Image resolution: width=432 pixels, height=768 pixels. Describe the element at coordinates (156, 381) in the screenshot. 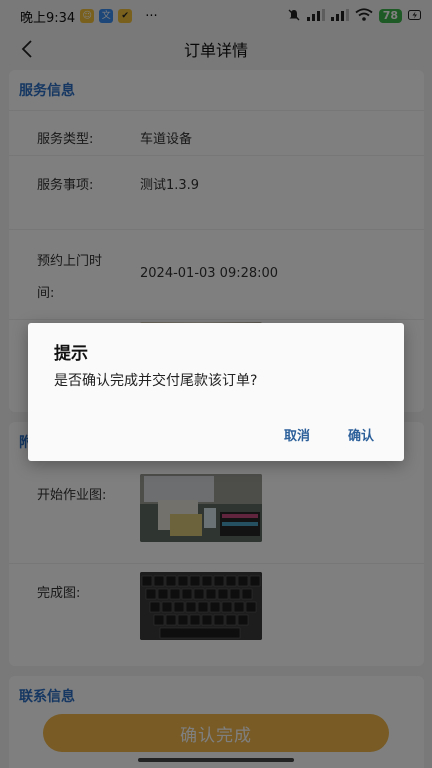

I see `dialog-message: 是否确认完成并交付尾款该订单?` at that location.